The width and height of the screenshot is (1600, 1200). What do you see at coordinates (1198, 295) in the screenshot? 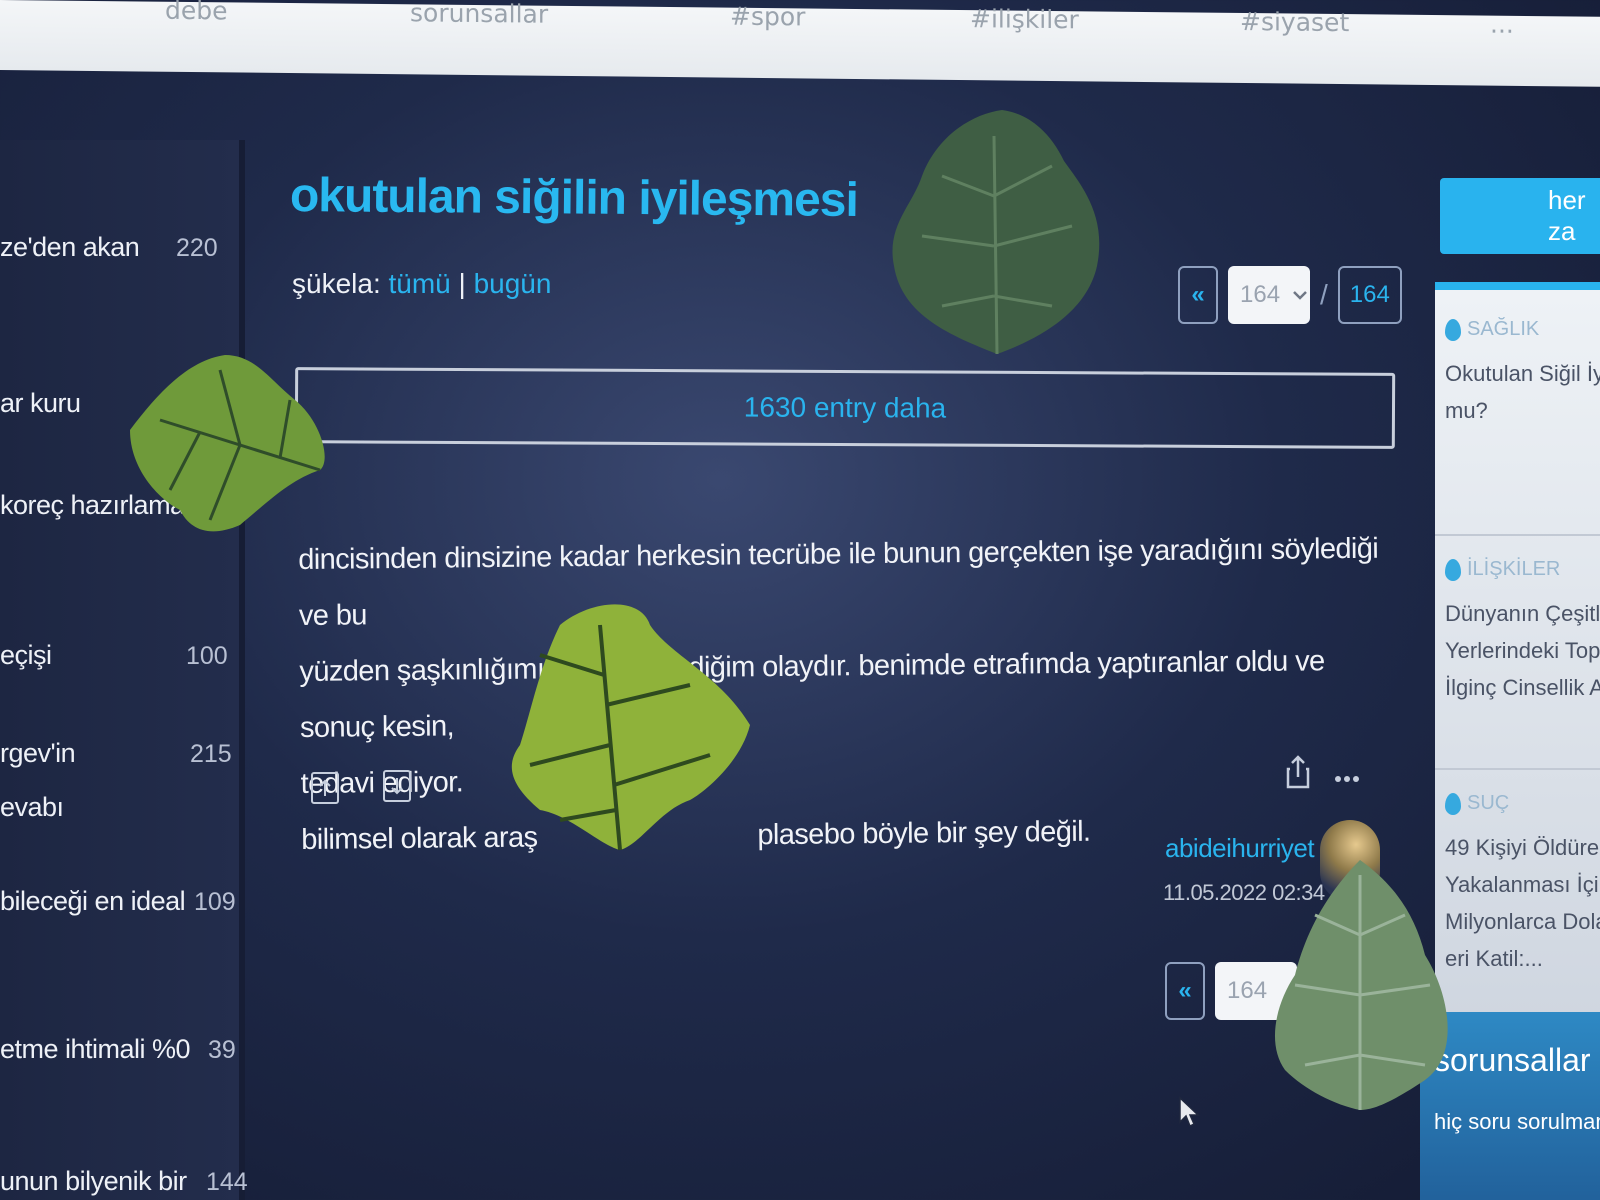
I see `pager-prev-button: «` at bounding box center [1198, 295].